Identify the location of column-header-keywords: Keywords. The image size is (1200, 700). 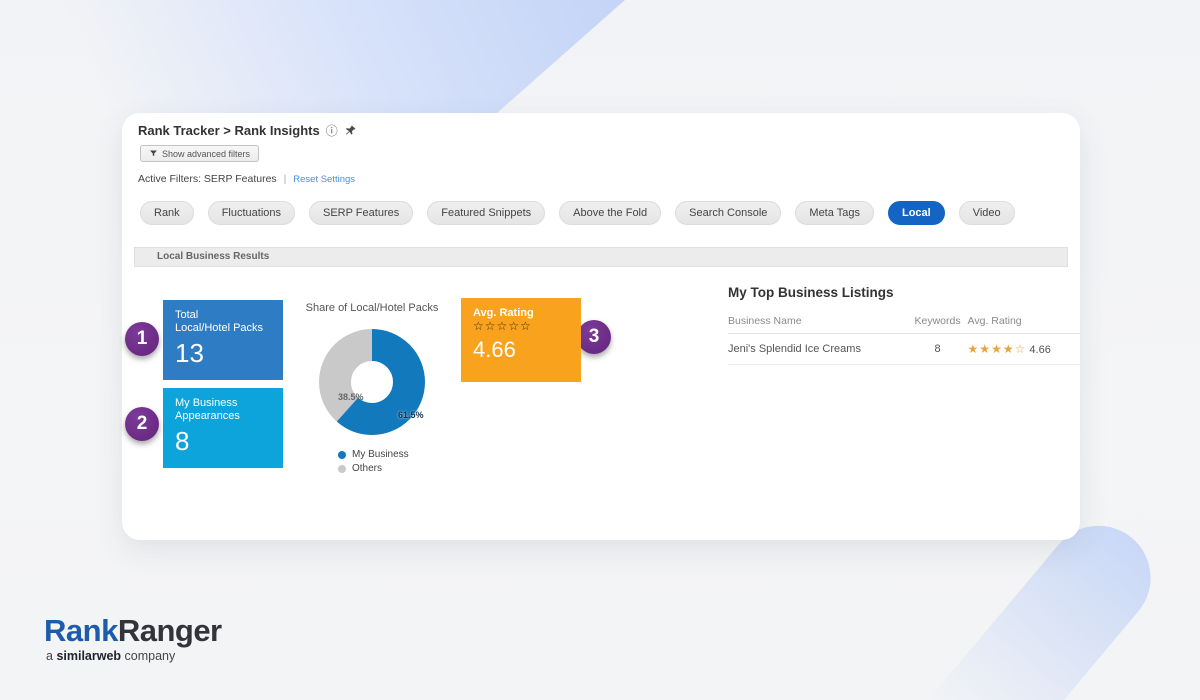
(937, 322).